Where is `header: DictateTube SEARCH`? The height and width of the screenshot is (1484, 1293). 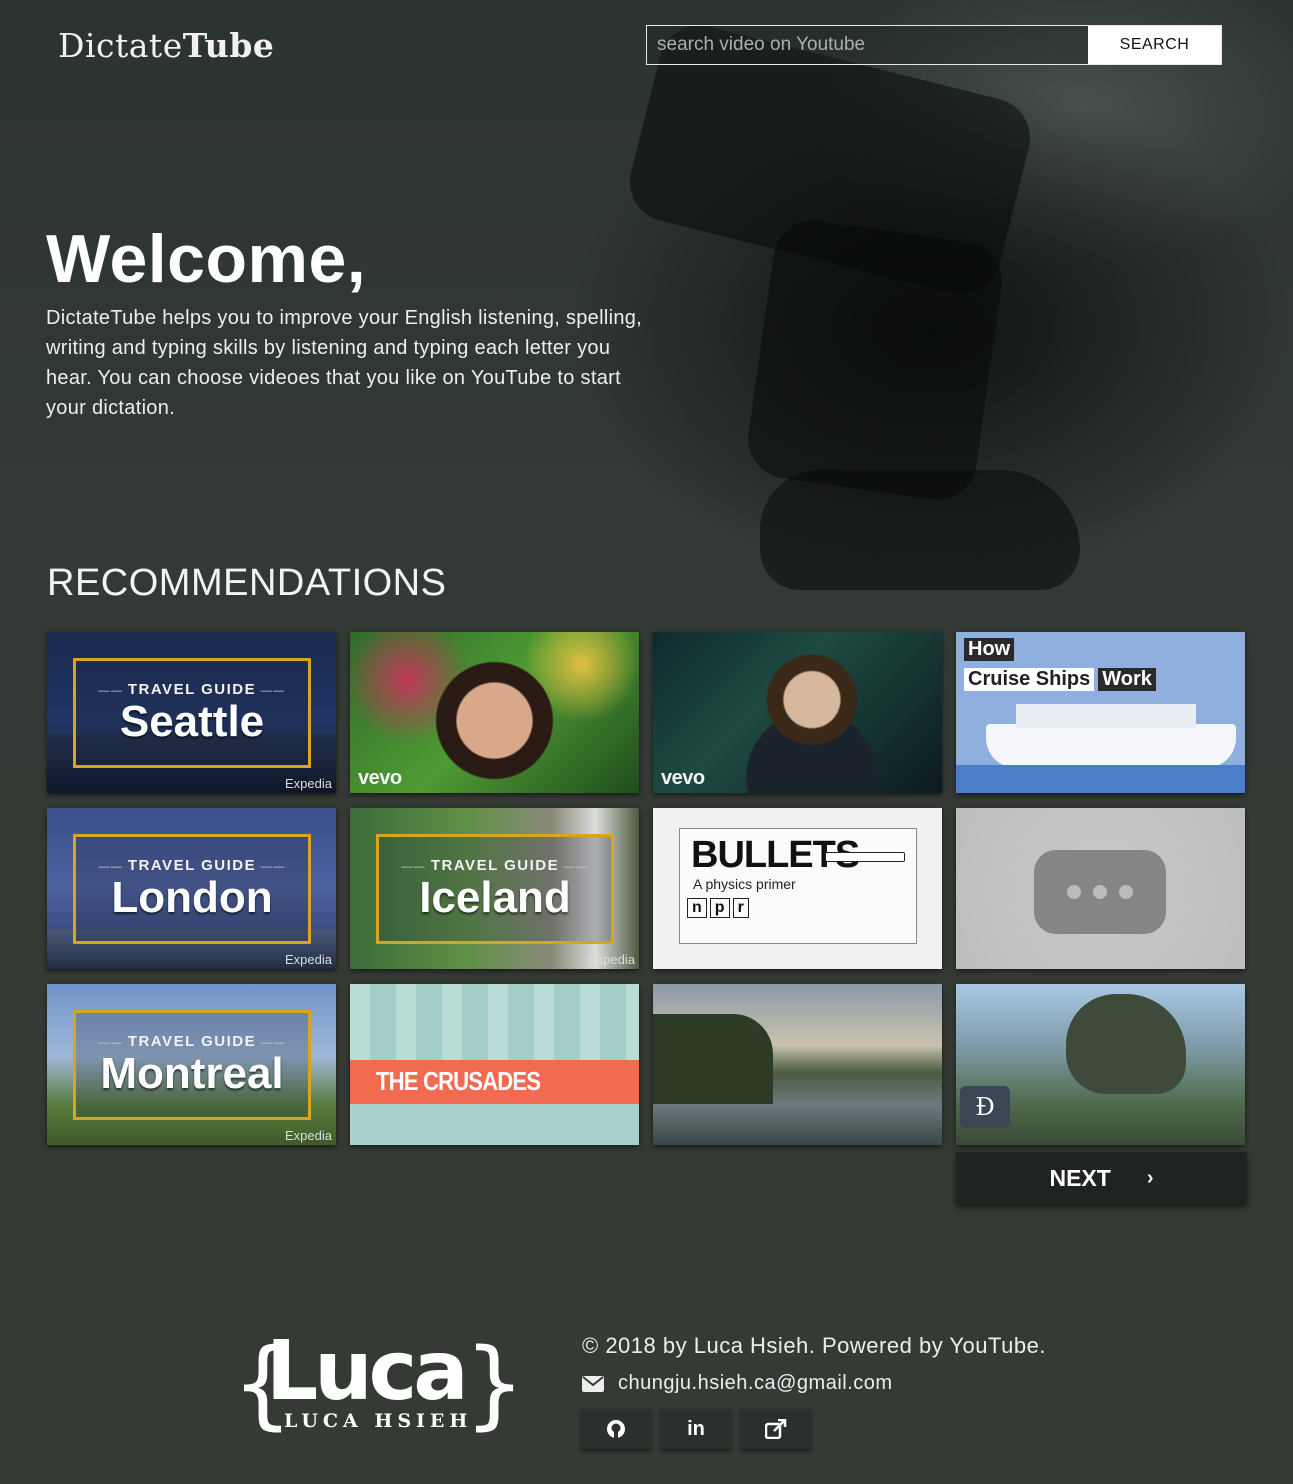
header: DictateTube SEARCH is located at coordinates (646, 45).